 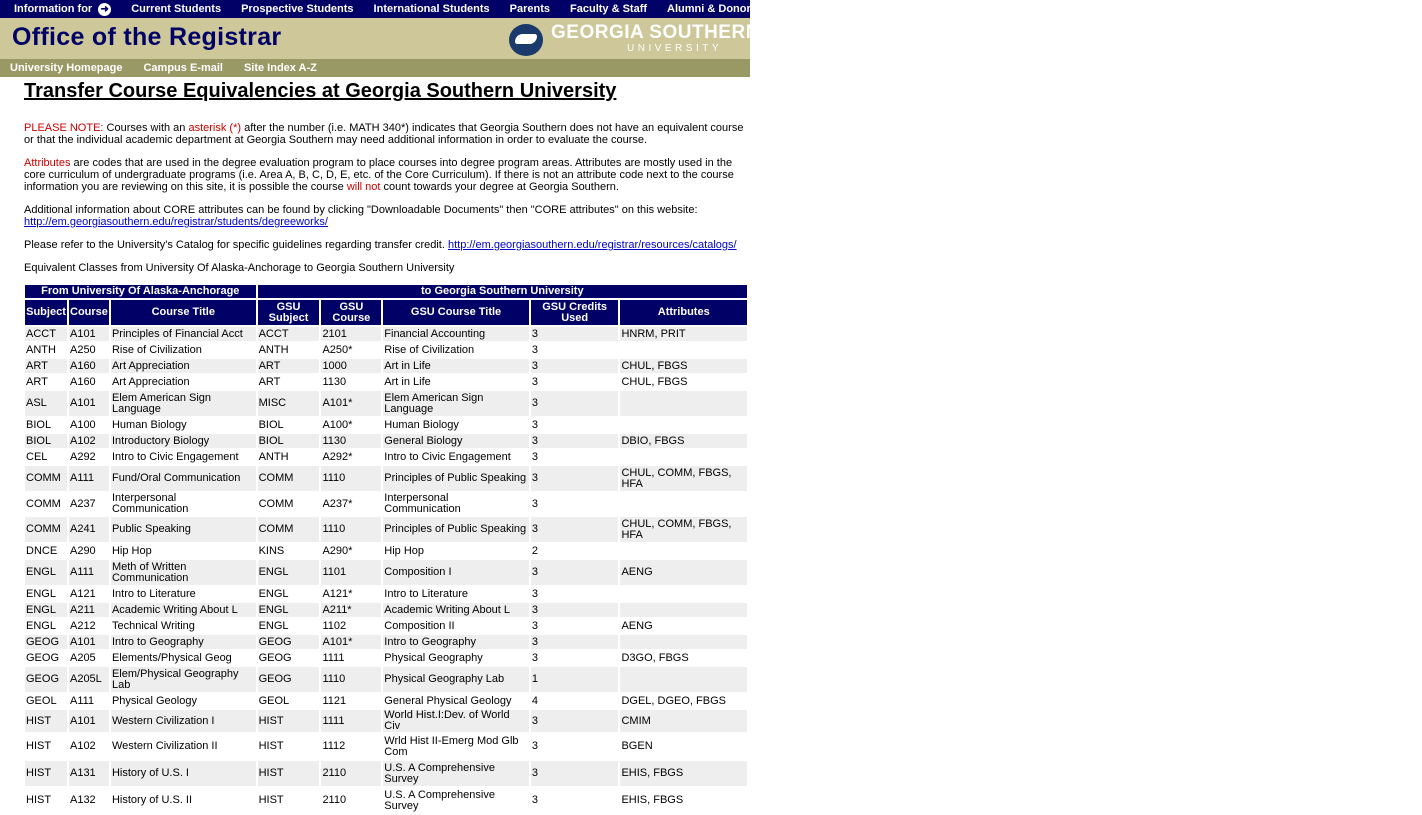 I want to click on note-text-1: Courses with an, so click(x=146, y=128).